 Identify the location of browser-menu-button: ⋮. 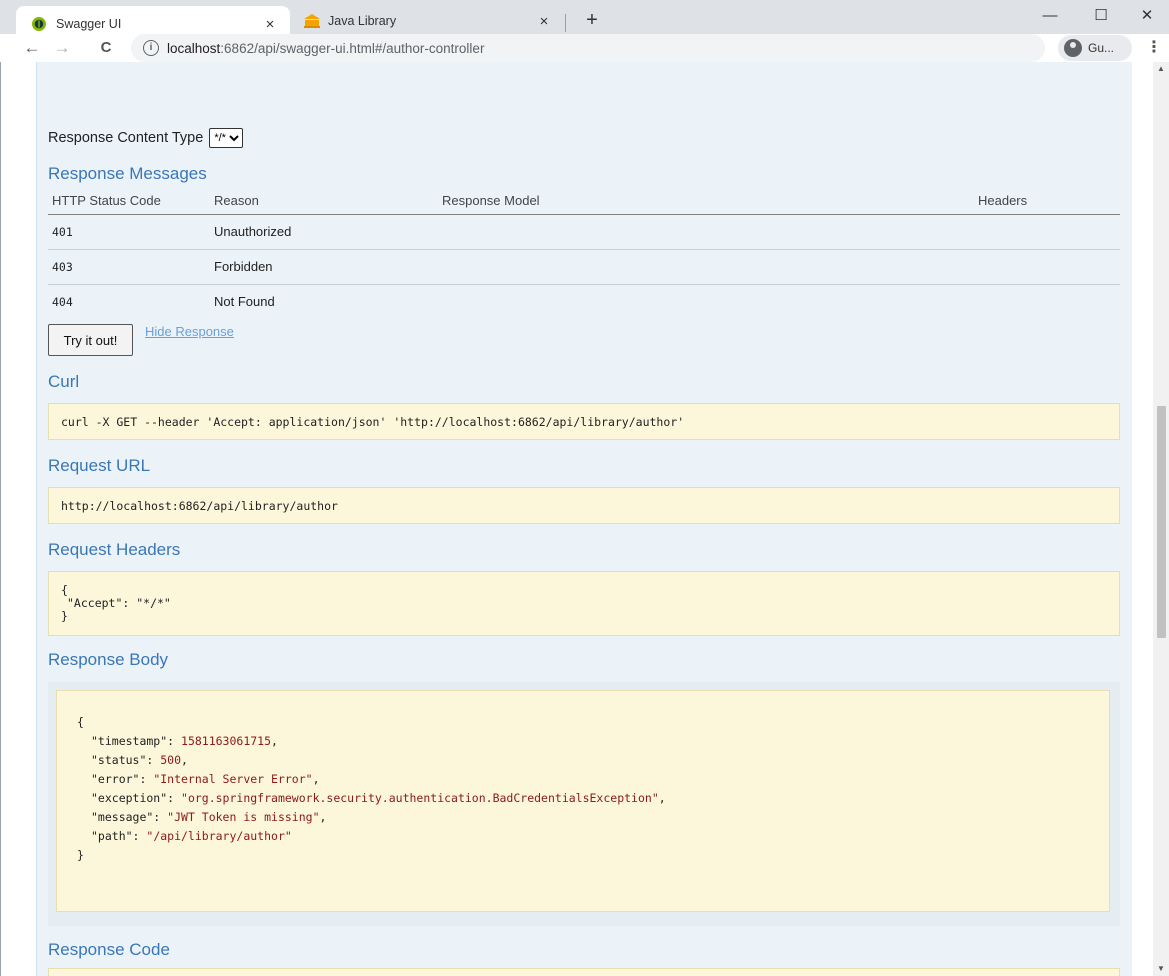
(1154, 48).